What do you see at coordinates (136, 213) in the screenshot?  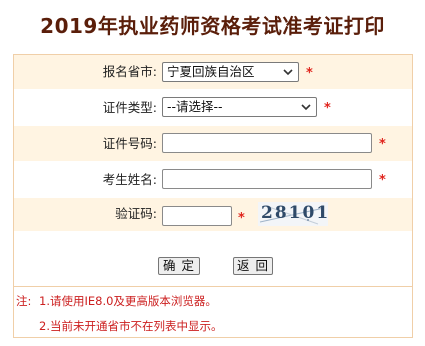 I see `captcha-label: 验证码:` at bounding box center [136, 213].